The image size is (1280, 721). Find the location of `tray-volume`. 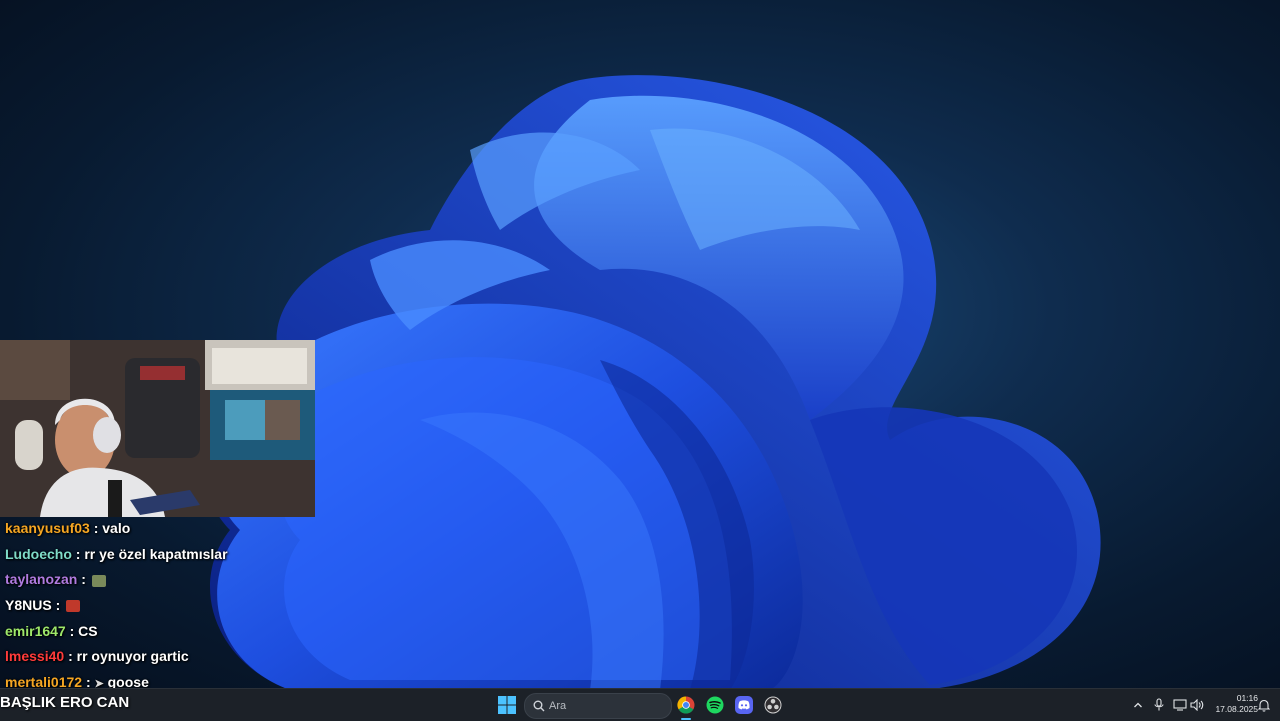

tray-volume is located at coordinates (1197, 705).